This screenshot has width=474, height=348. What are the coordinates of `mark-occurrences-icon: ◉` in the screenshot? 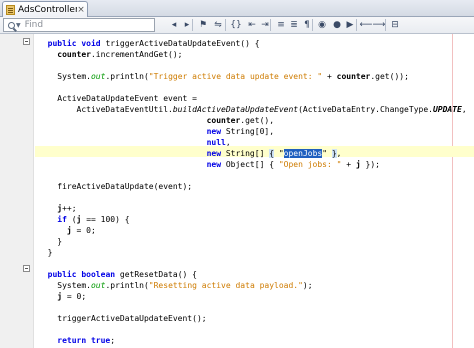 It's located at (322, 25).